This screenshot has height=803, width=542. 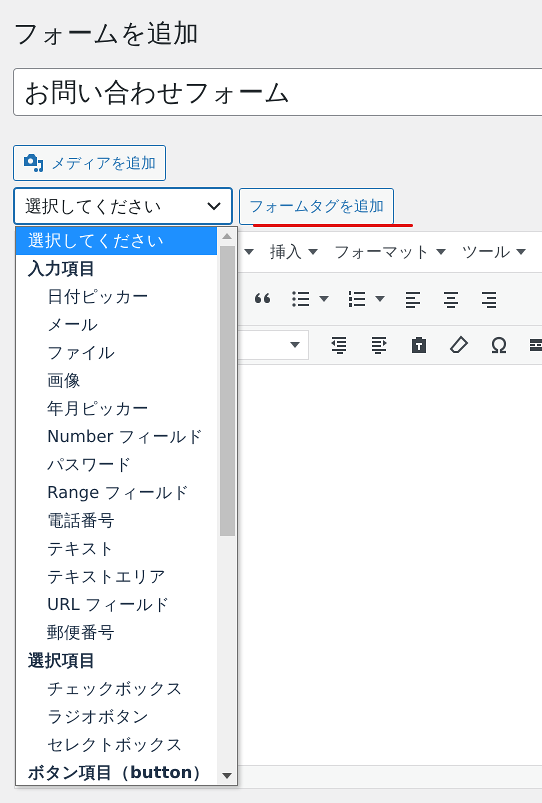 I want to click on option-group-label: 選択項目, so click(x=62, y=661).